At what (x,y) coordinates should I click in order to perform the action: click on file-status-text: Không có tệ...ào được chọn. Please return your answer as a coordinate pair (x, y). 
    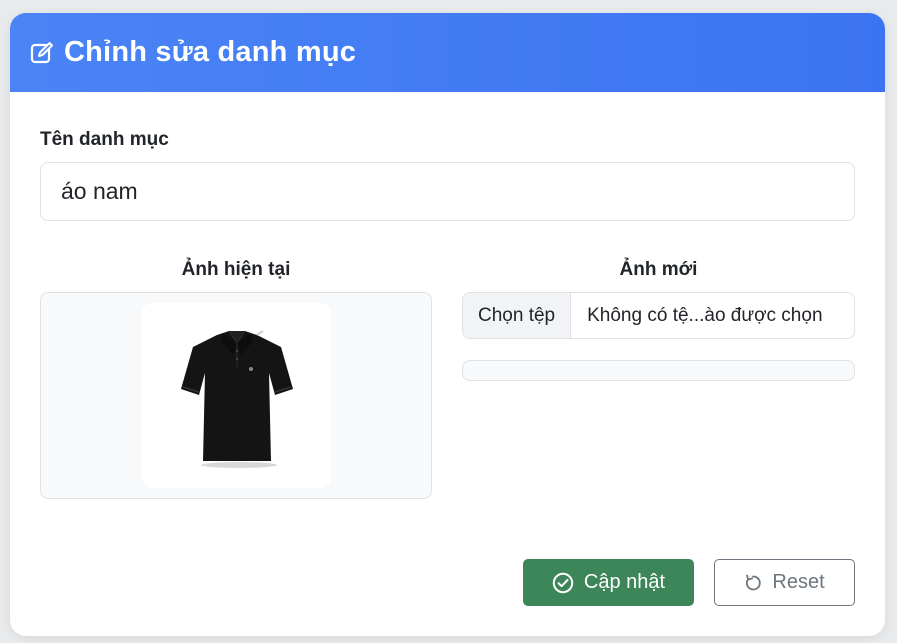
    Looking at the image, I should click on (705, 315).